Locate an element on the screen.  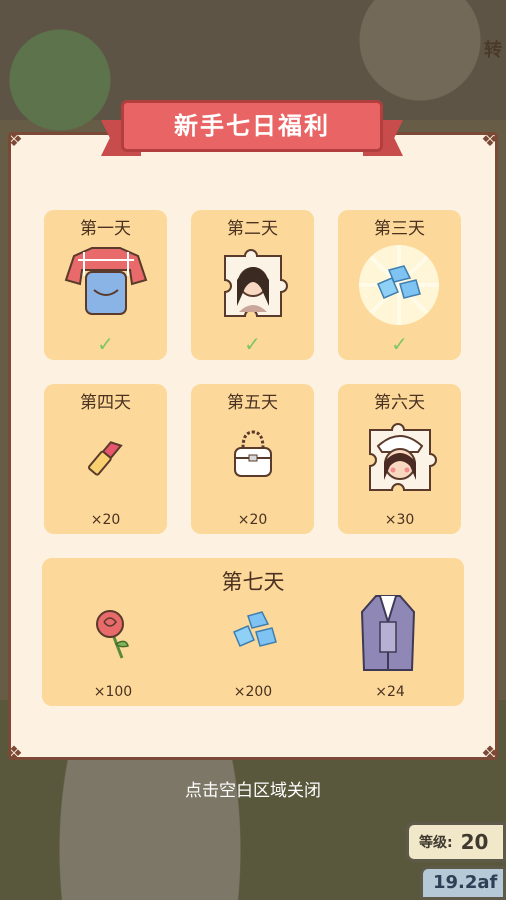
reward-quantity: ×100 is located at coordinates (113, 692).